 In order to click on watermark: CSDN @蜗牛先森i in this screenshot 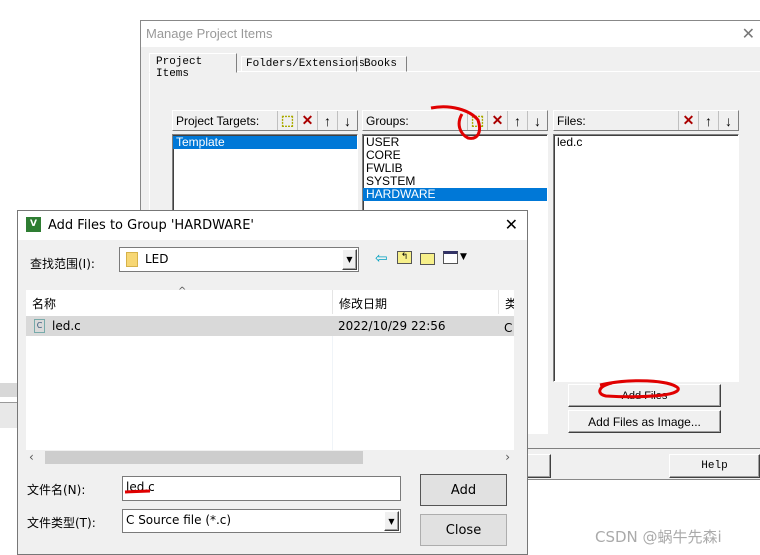, I will do `click(658, 537)`.